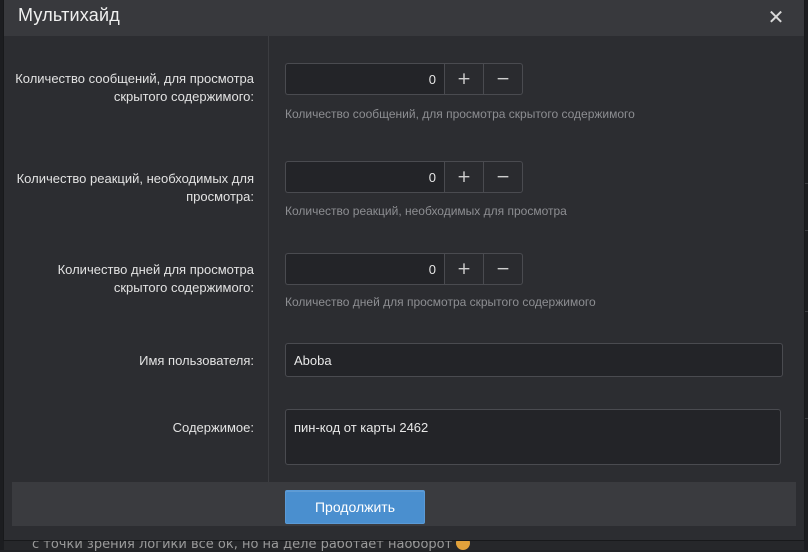  I want to click on username-input, so click(534, 360).